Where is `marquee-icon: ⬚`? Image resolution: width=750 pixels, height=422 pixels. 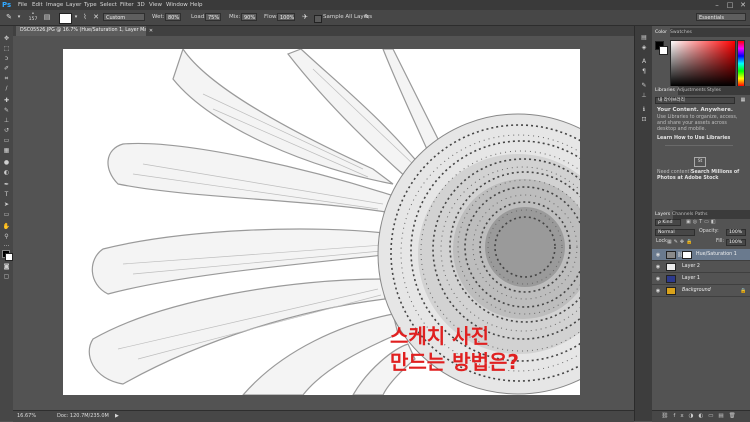
marquee-icon: ⬚ is located at coordinates (6, 48).